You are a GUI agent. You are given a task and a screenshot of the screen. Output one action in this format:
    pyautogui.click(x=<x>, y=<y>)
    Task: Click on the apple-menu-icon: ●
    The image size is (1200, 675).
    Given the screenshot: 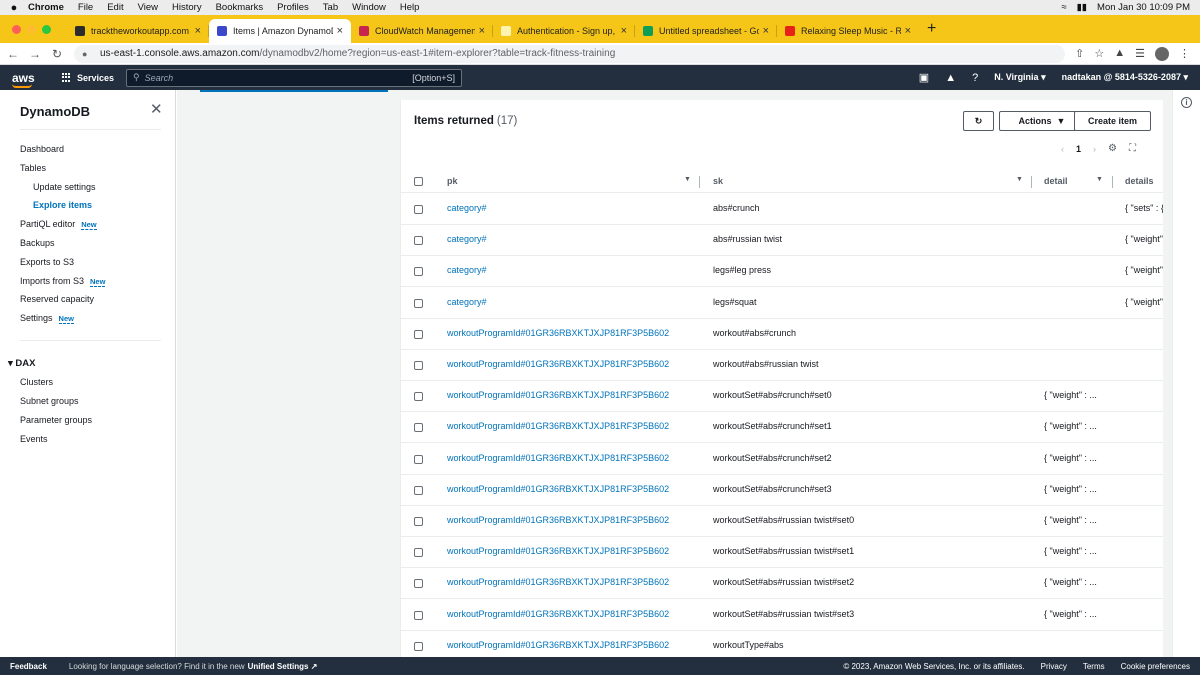 What is the action you would take?
    pyautogui.click(x=14, y=8)
    